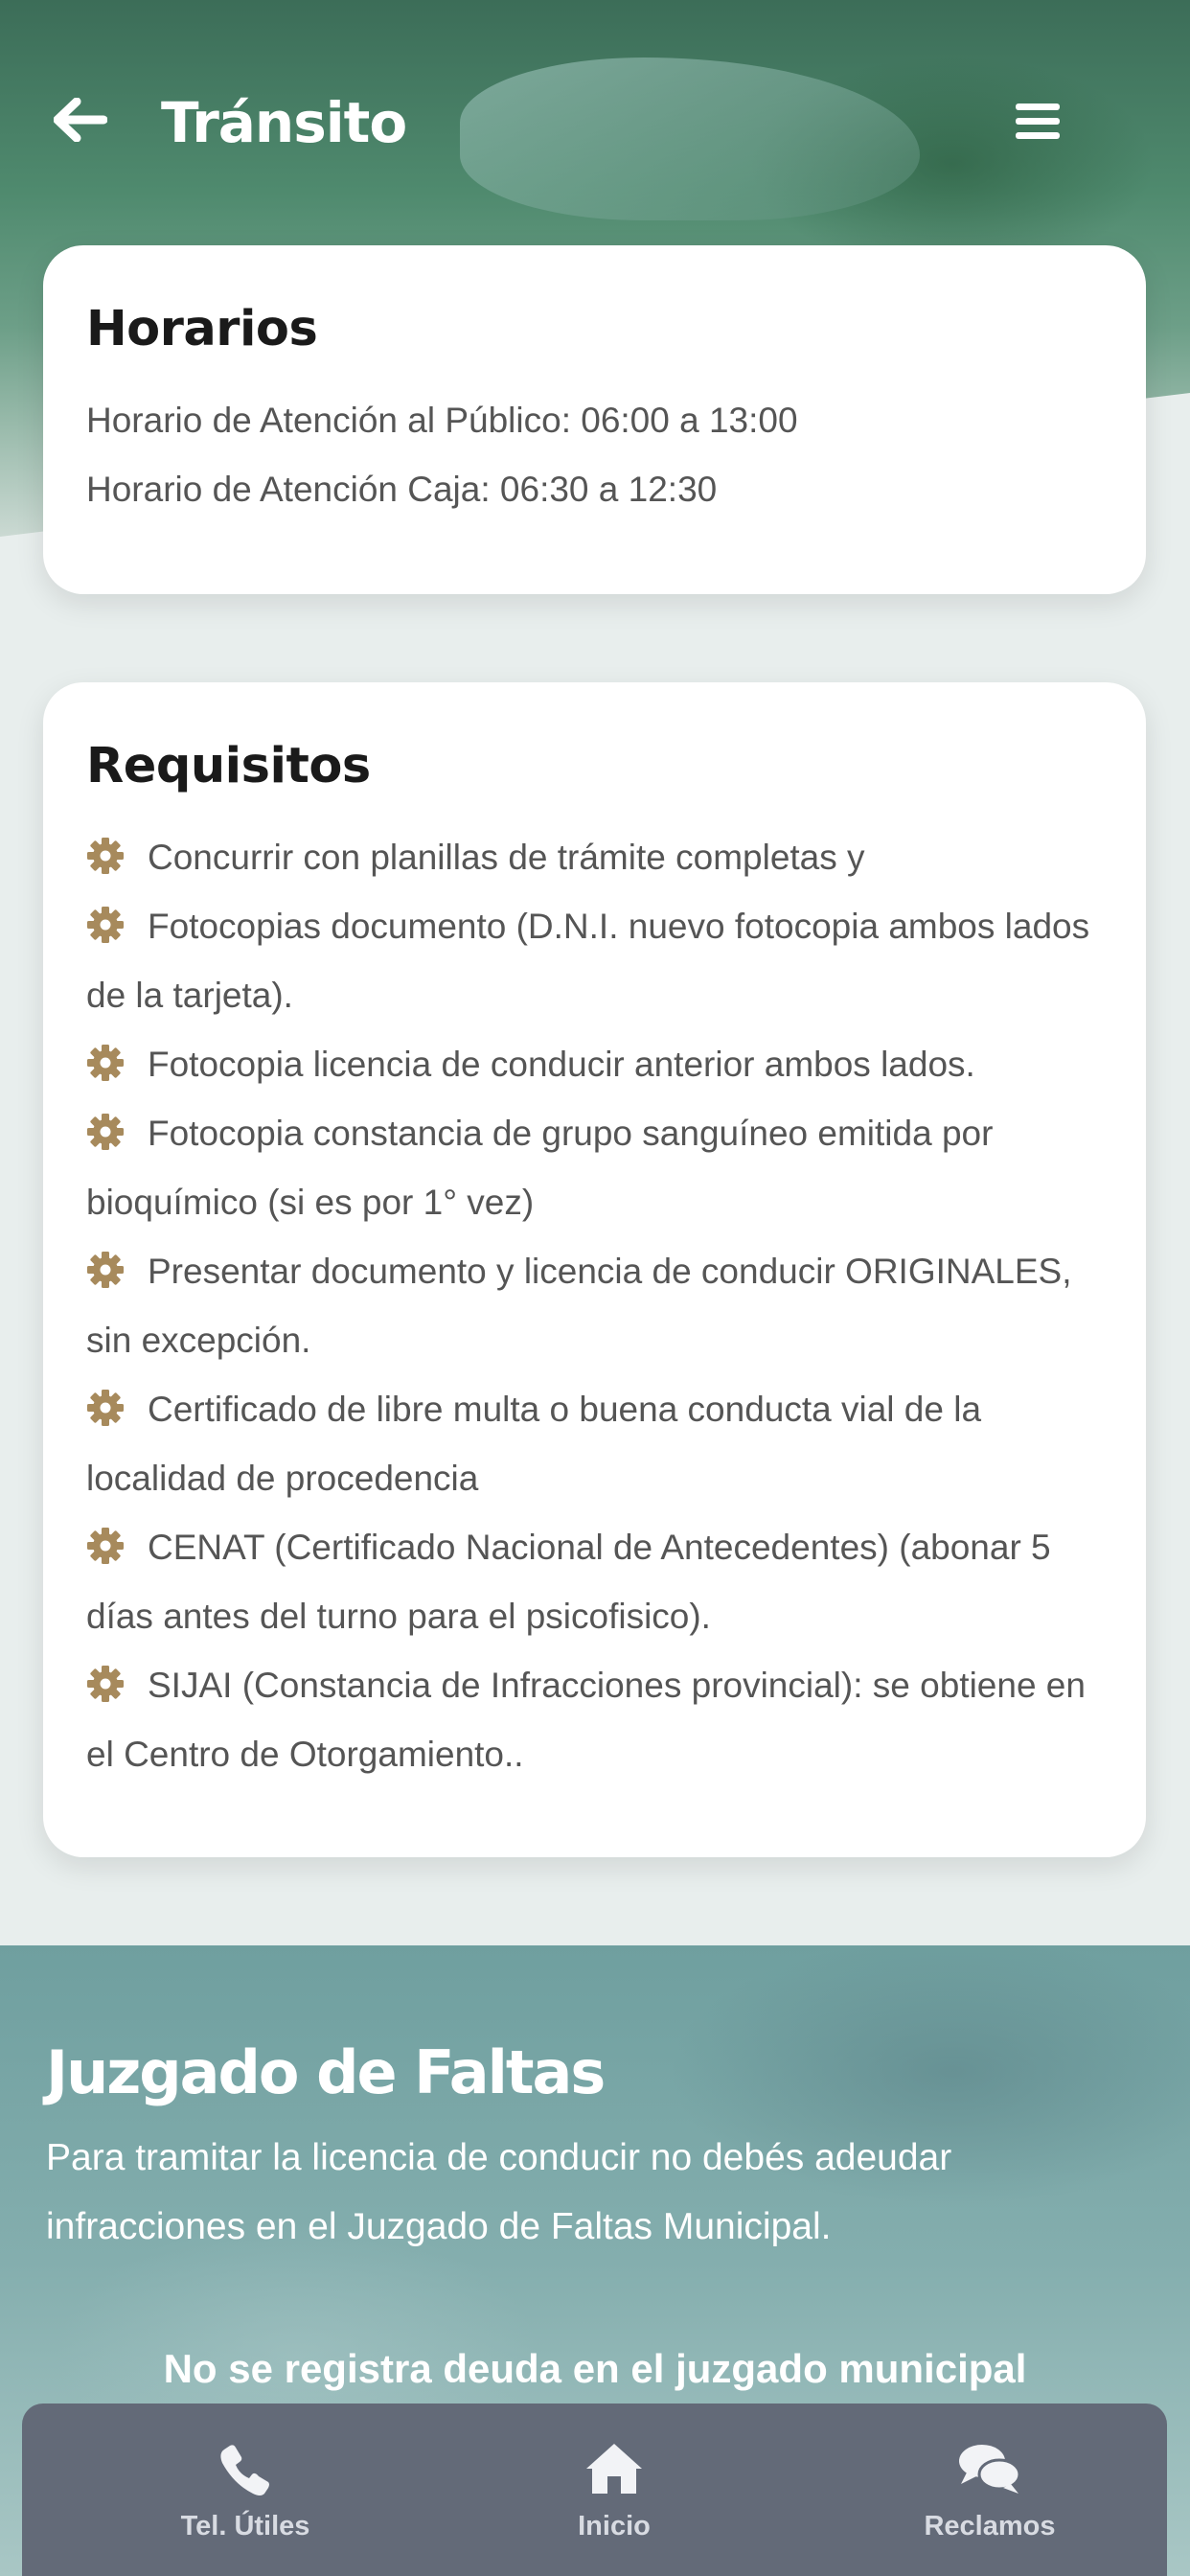 This screenshot has width=1190, height=2576. Describe the element at coordinates (595, 120) in the screenshot. I see `top-bar: Tránsito` at that location.